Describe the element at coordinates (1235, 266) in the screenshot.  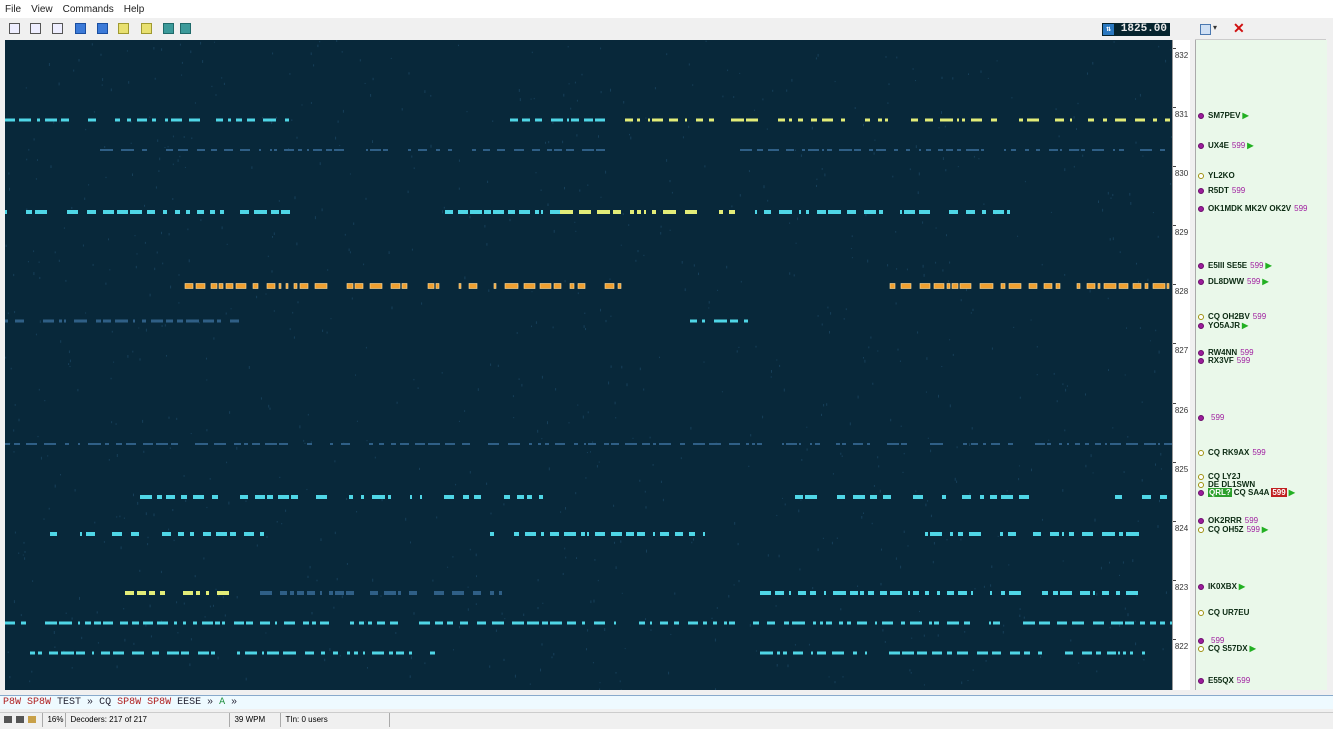
I see `spot-item: E5III SE5E 599 ▶` at that location.